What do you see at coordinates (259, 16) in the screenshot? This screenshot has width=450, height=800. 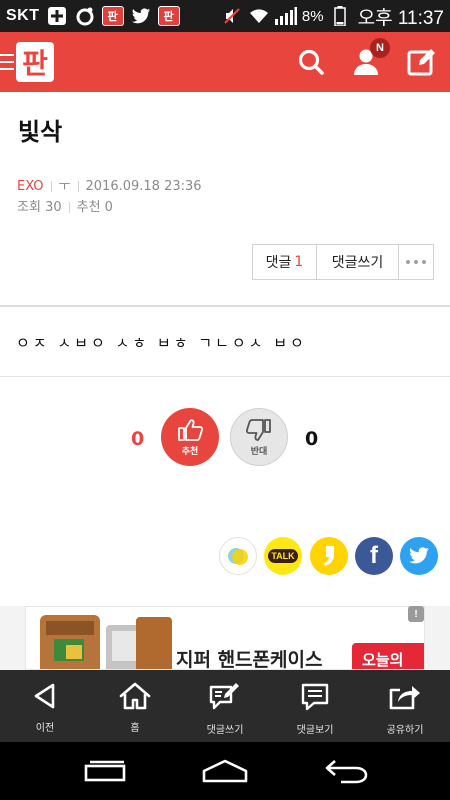 I see `wifi-icon` at bounding box center [259, 16].